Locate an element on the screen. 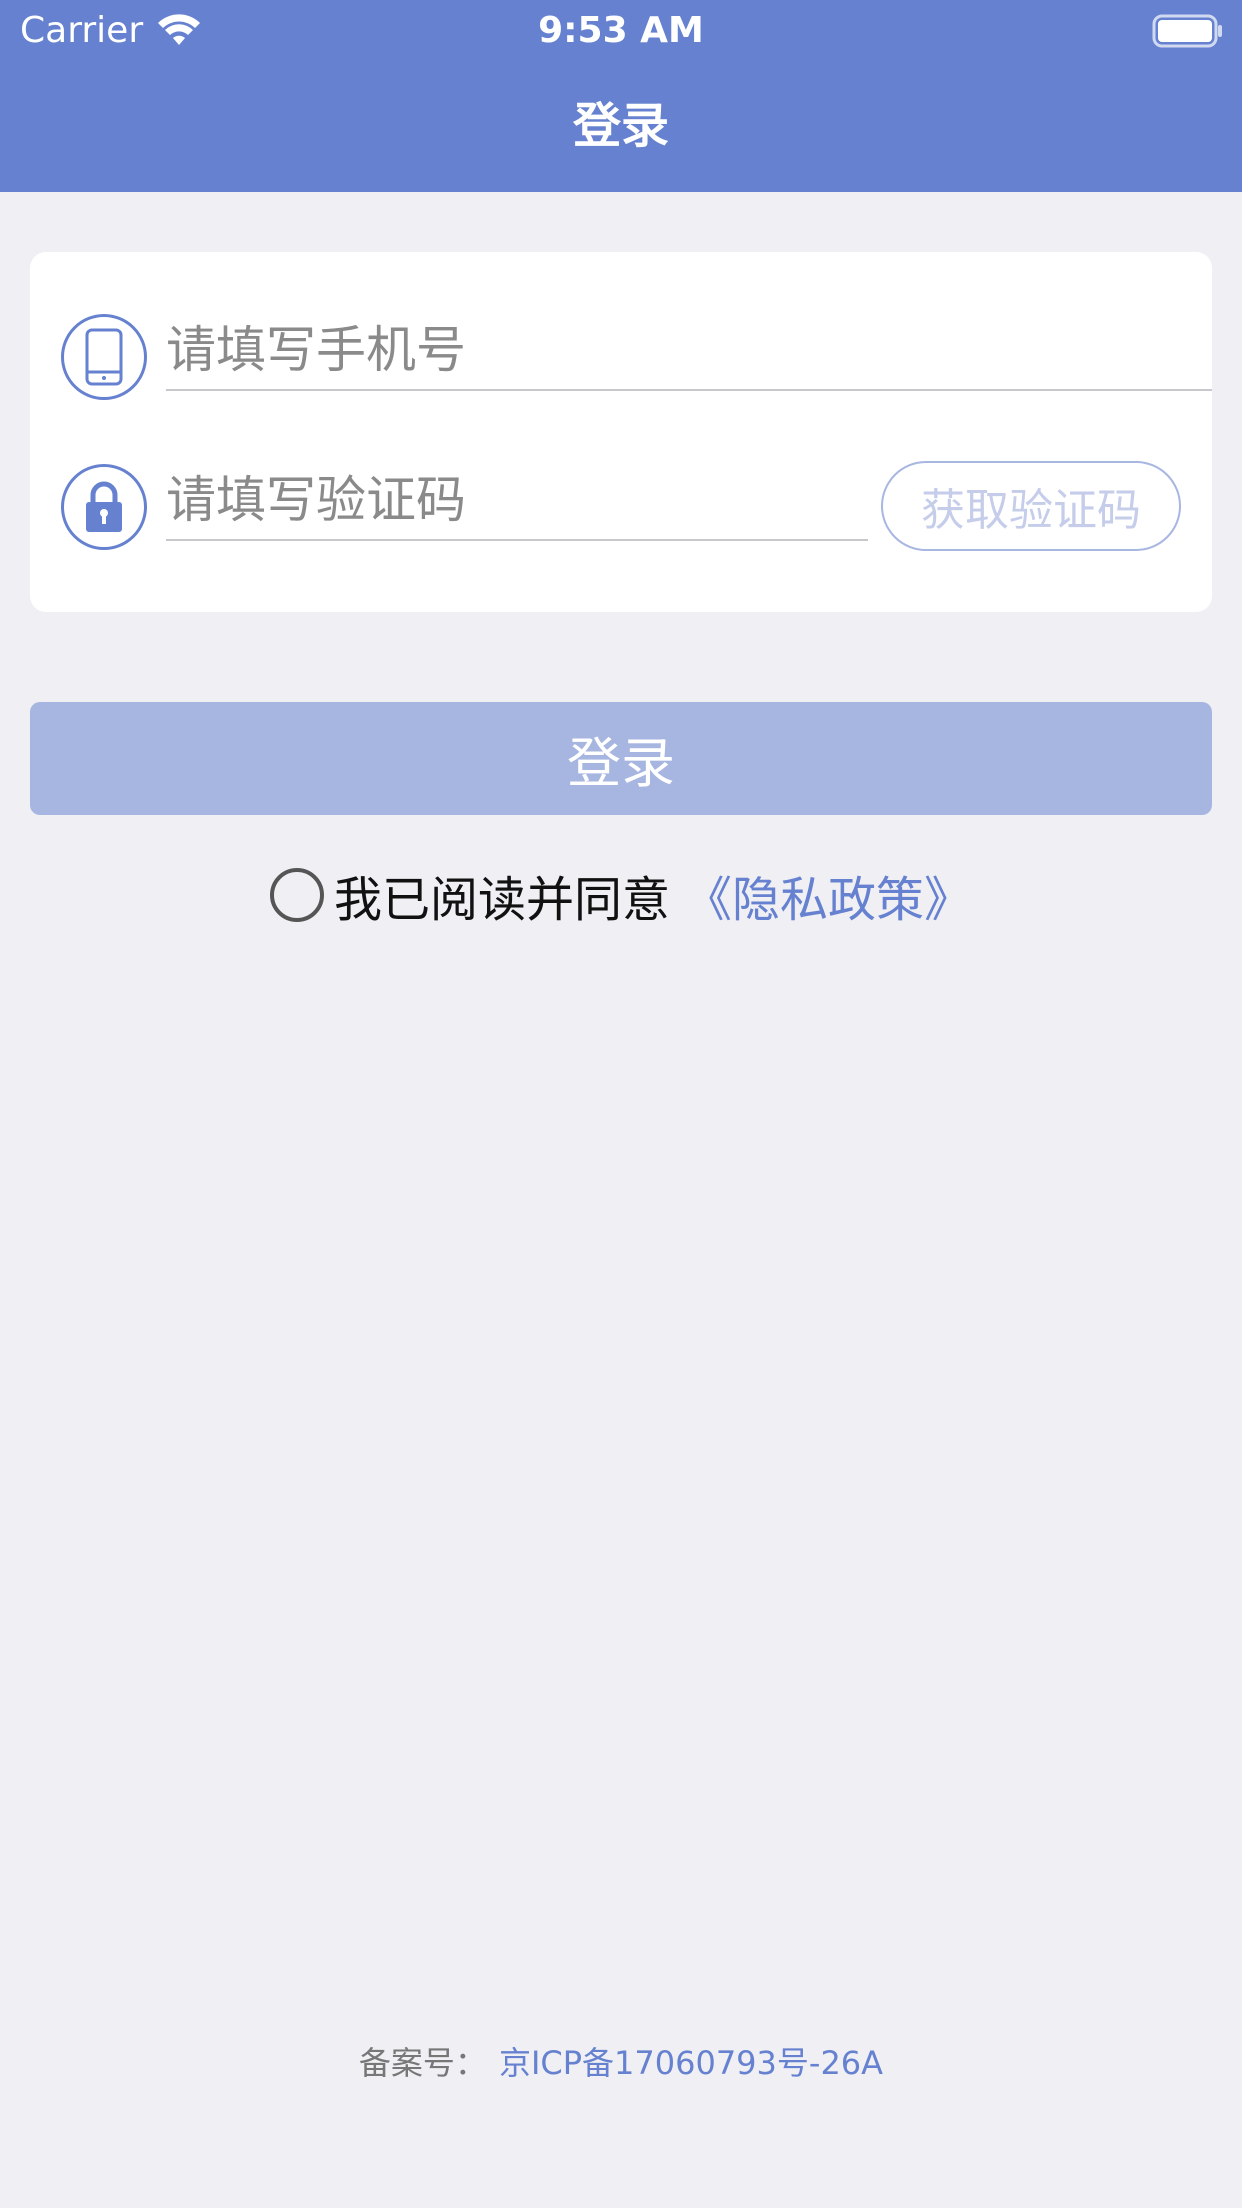 This screenshot has height=2208, width=1242. status-time: 9:53 AM is located at coordinates (621, 30).